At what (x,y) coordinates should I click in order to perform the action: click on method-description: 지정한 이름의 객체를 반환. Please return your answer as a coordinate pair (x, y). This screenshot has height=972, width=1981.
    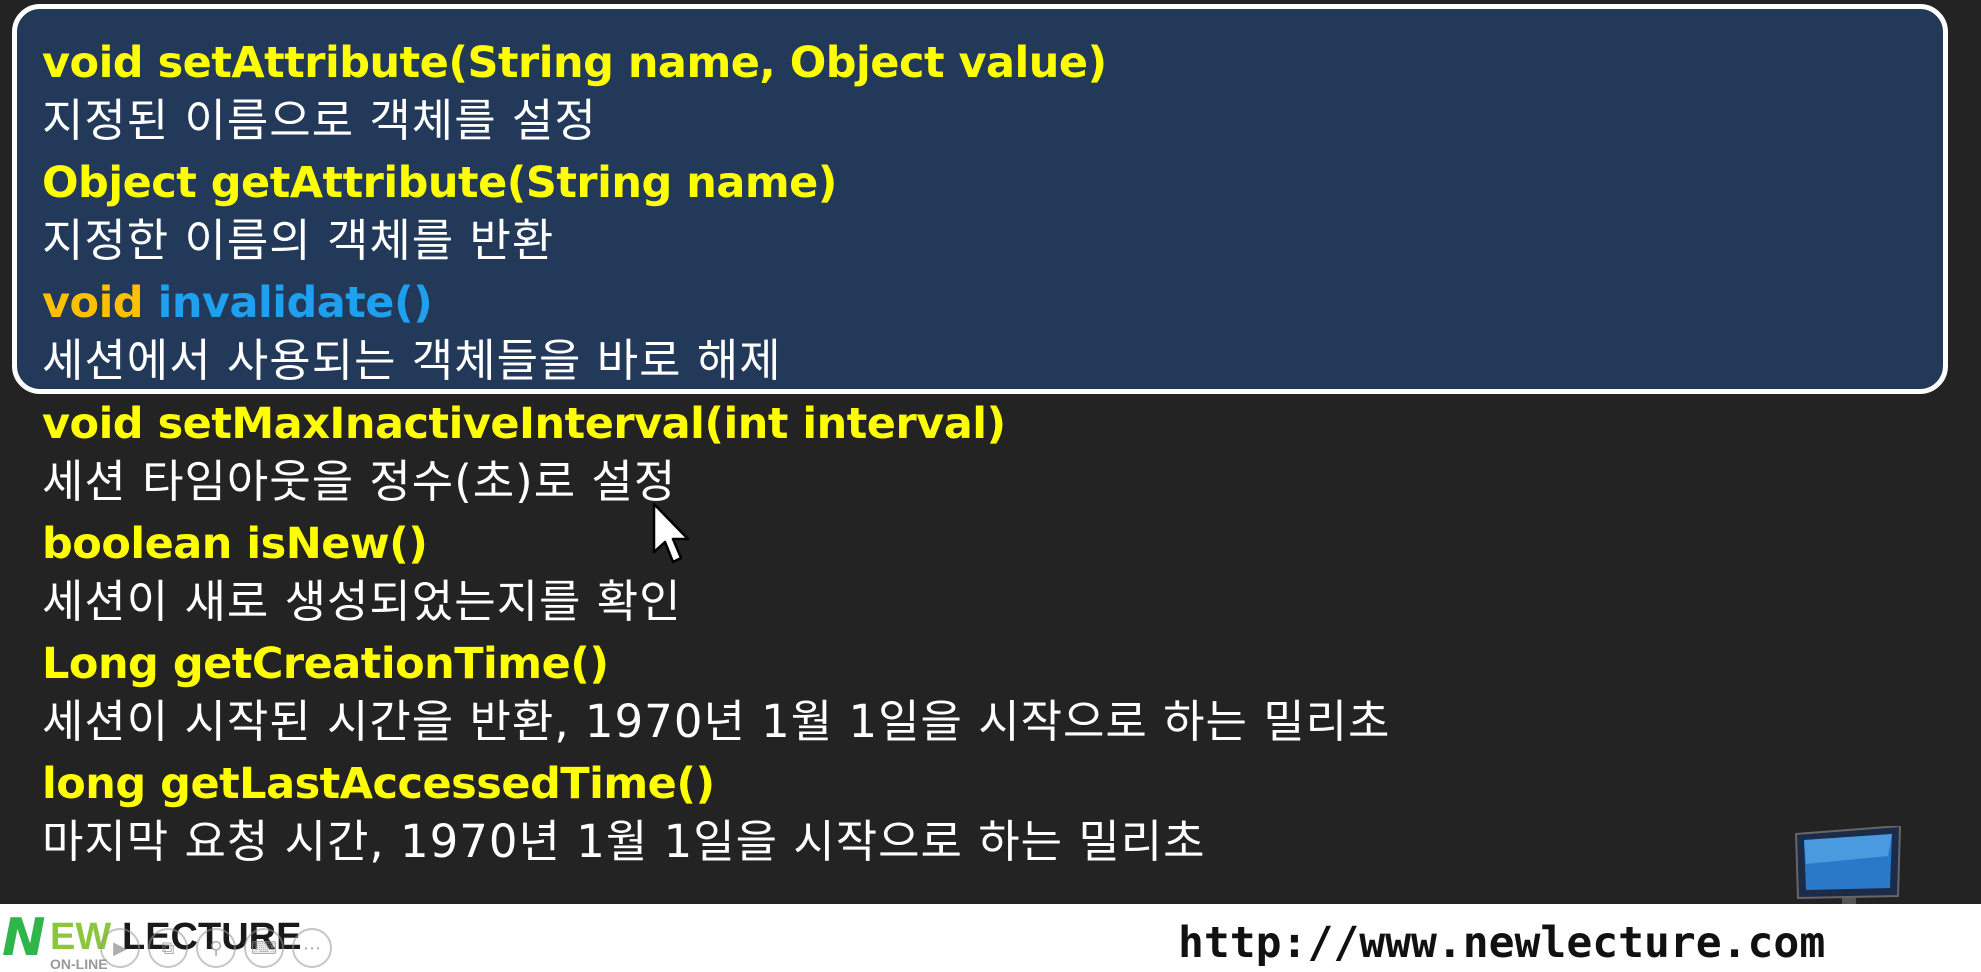
    Looking at the image, I should click on (298, 240).